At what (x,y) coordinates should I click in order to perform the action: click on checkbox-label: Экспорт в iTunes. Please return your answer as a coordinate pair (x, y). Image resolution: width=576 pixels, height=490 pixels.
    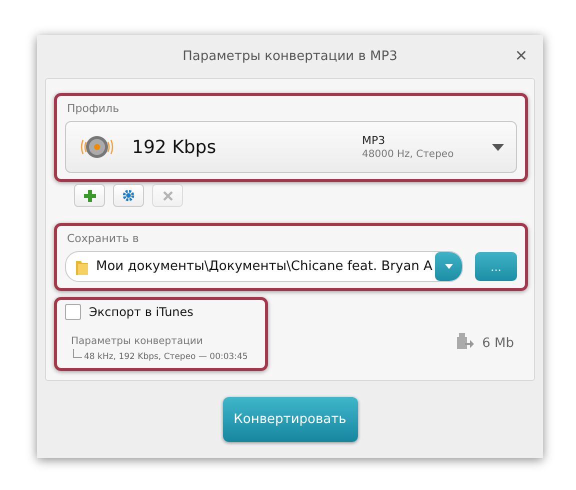
    Looking at the image, I should click on (141, 312).